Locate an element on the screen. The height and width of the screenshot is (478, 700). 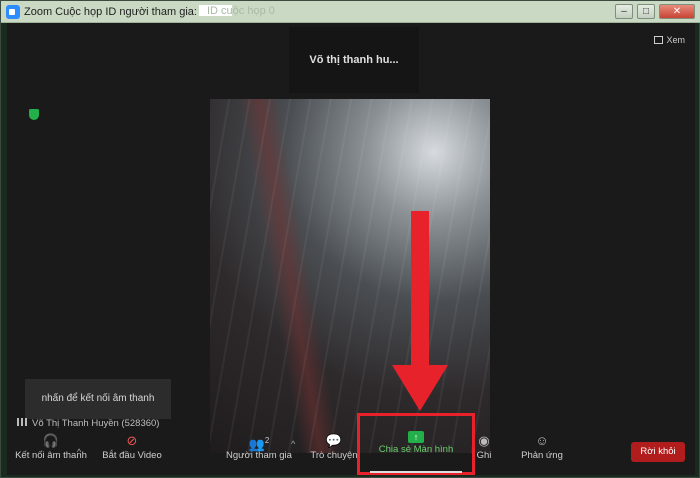
share-screen-icon: ↑ is located at coordinates (416, 437).